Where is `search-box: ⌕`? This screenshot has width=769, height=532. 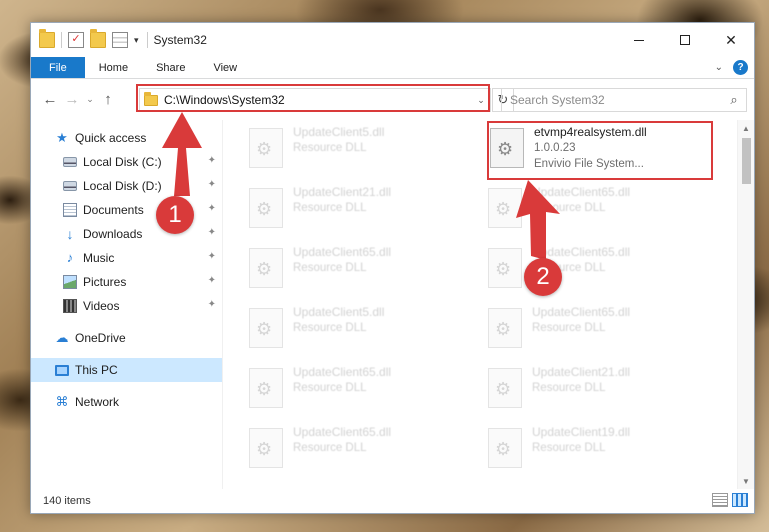 search-box: ⌕ is located at coordinates (624, 100).